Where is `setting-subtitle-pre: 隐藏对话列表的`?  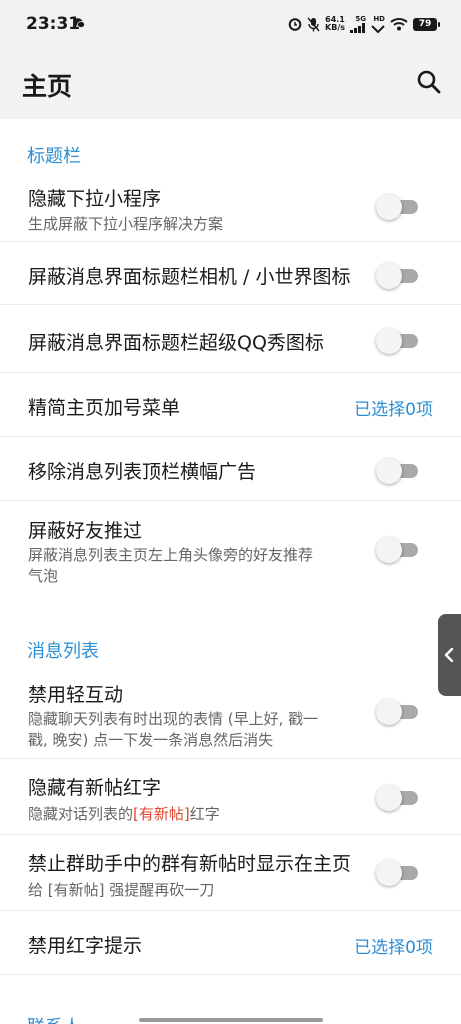 setting-subtitle-pre: 隐藏对话列表的 is located at coordinates (81, 814).